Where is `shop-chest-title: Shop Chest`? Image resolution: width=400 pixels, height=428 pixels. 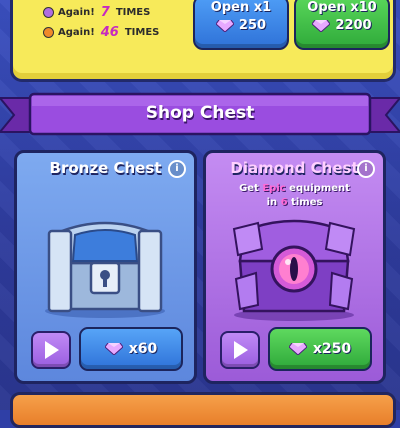 shop-chest-title: Shop Chest is located at coordinates (200, 113).